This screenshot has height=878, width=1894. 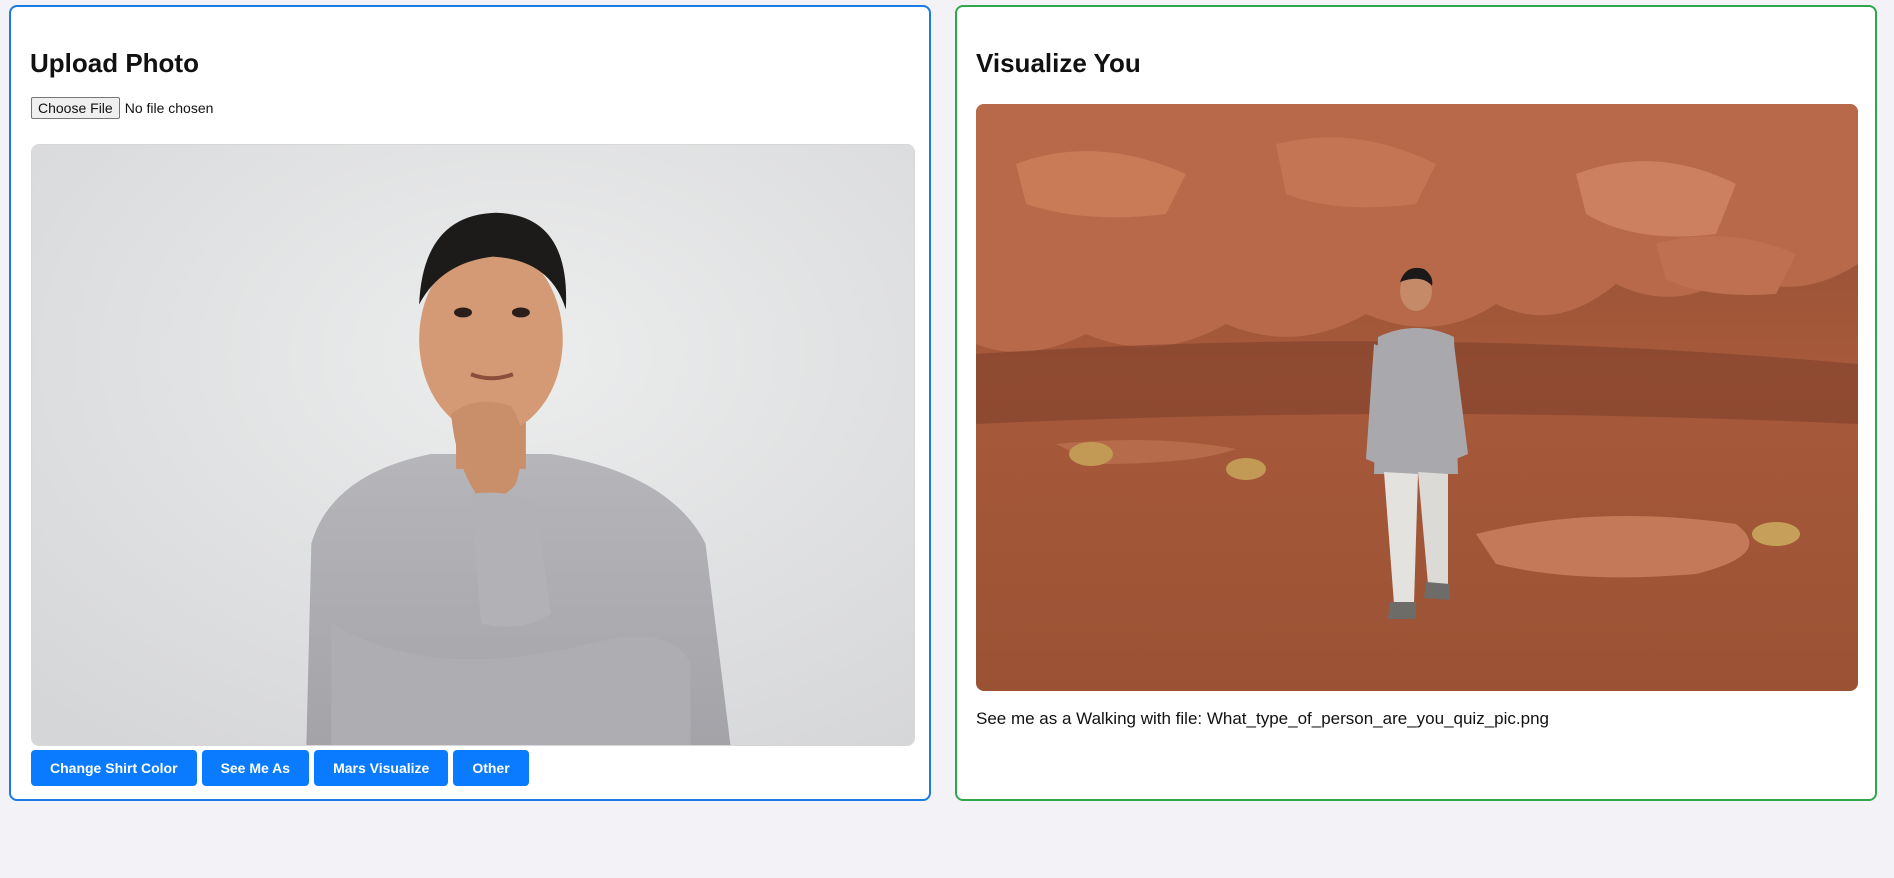 What do you see at coordinates (169, 108) in the screenshot?
I see `file-status: No file chosen` at bounding box center [169, 108].